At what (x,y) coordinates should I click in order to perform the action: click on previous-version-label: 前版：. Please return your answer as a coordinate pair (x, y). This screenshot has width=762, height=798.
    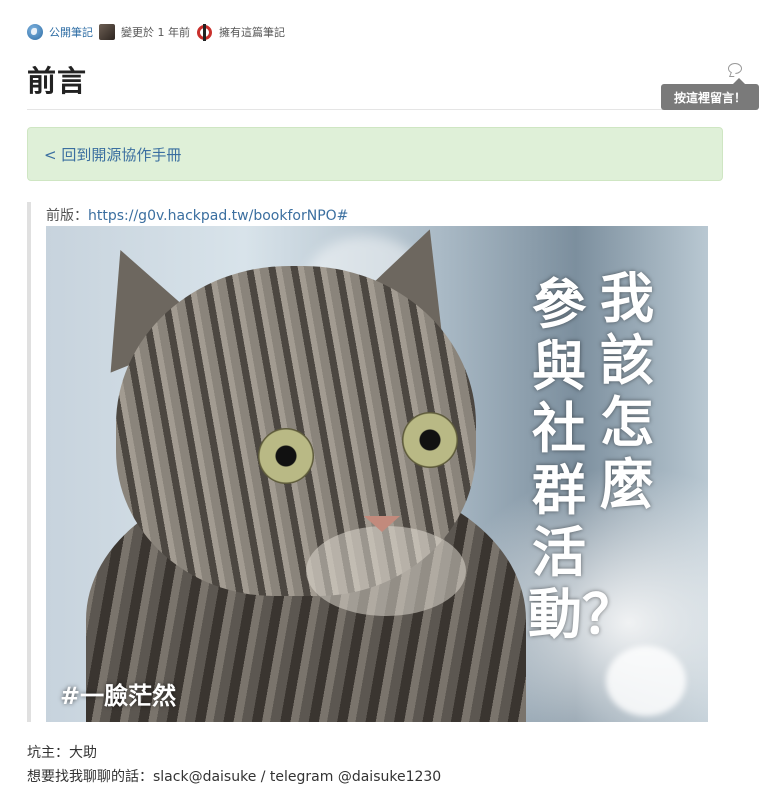
    Looking at the image, I should click on (67, 216).